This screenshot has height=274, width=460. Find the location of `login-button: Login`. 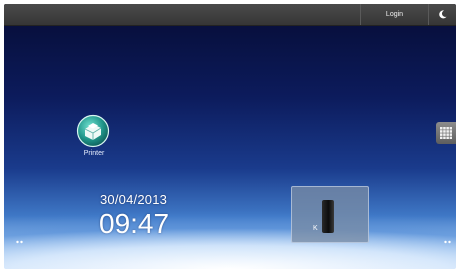

login-button: Login is located at coordinates (394, 14).